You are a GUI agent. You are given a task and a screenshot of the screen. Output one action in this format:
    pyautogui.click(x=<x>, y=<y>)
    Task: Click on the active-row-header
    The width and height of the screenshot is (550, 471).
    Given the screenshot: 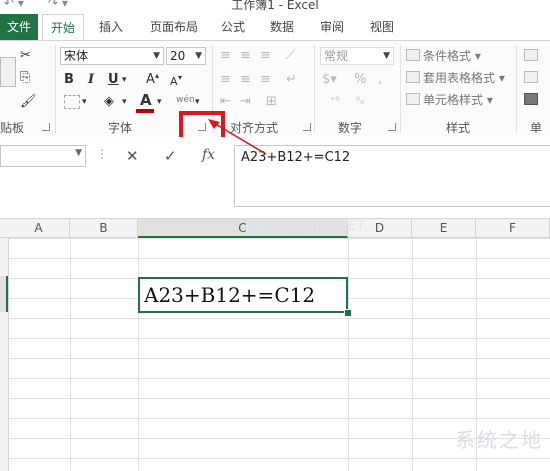 What is the action you would take?
    pyautogui.click(x=4, y=294)
    